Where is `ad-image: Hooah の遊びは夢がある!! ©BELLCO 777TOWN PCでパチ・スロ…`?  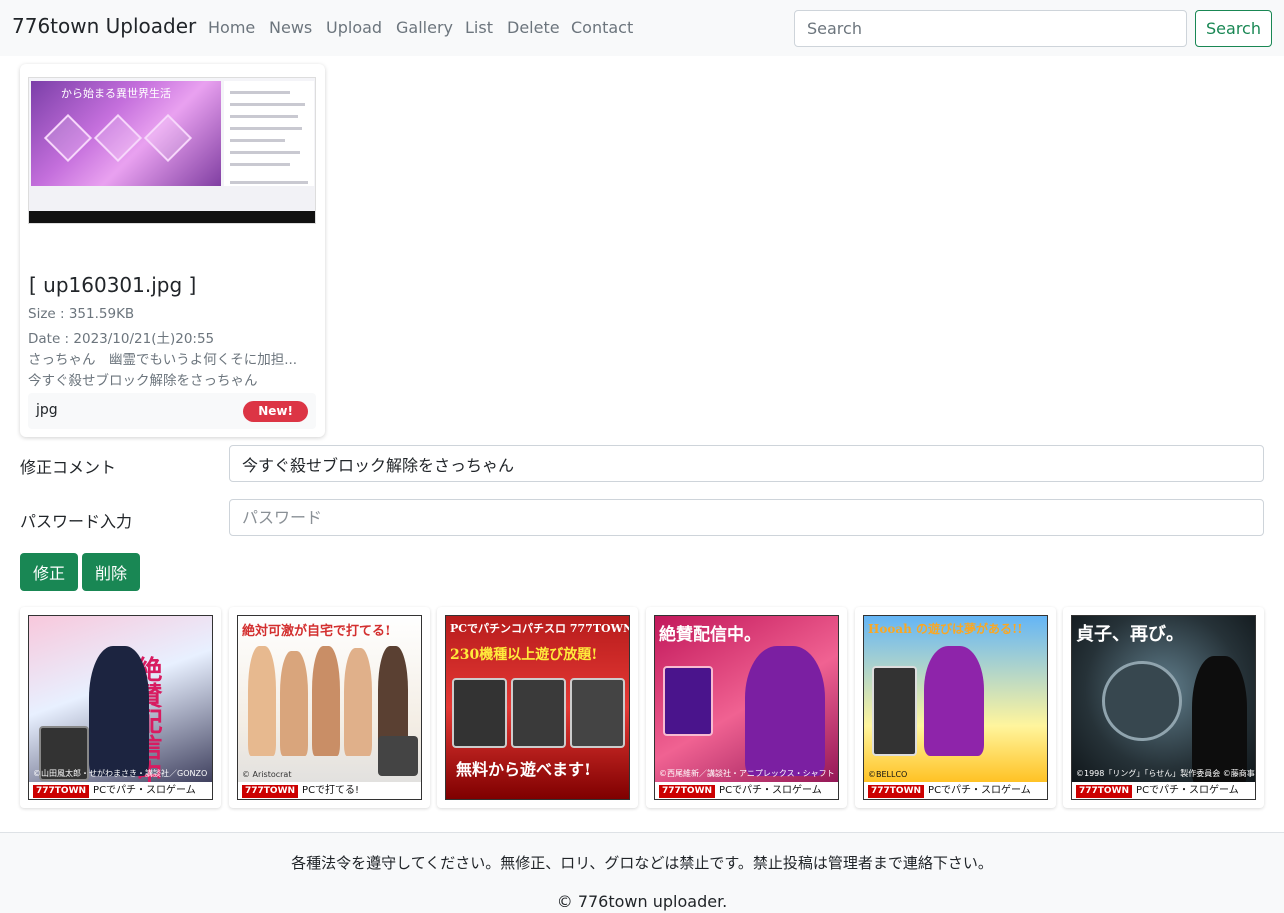 ad-image: Hooah の遊びは夢がある!! ©BELLCO 777TOWN PCでパチ・スロ… is located at coordinates (955, 707).